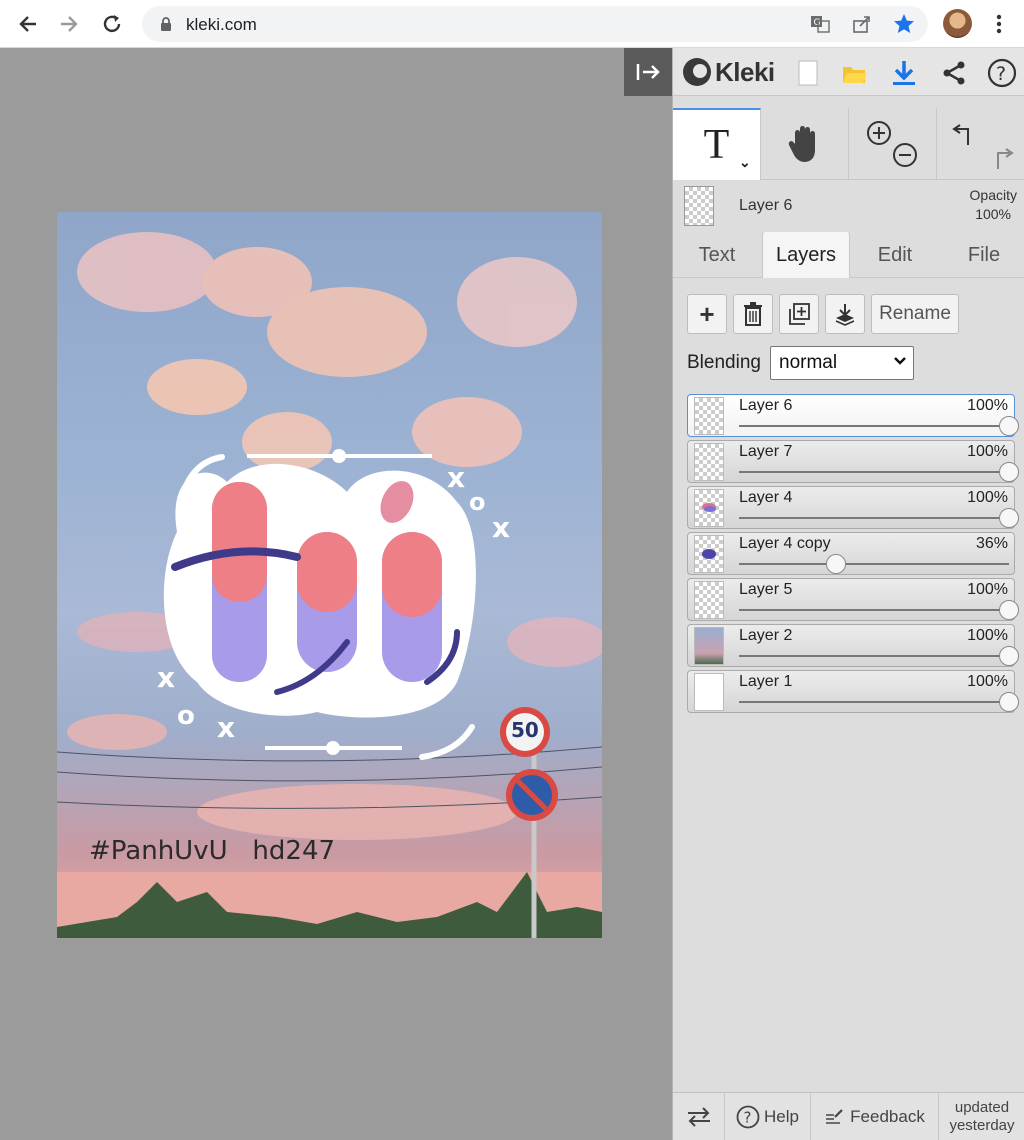 The height and width of the screenshot is (1140, 1024). I want to click on feedback-label: Feedback, so click(887, 1116).